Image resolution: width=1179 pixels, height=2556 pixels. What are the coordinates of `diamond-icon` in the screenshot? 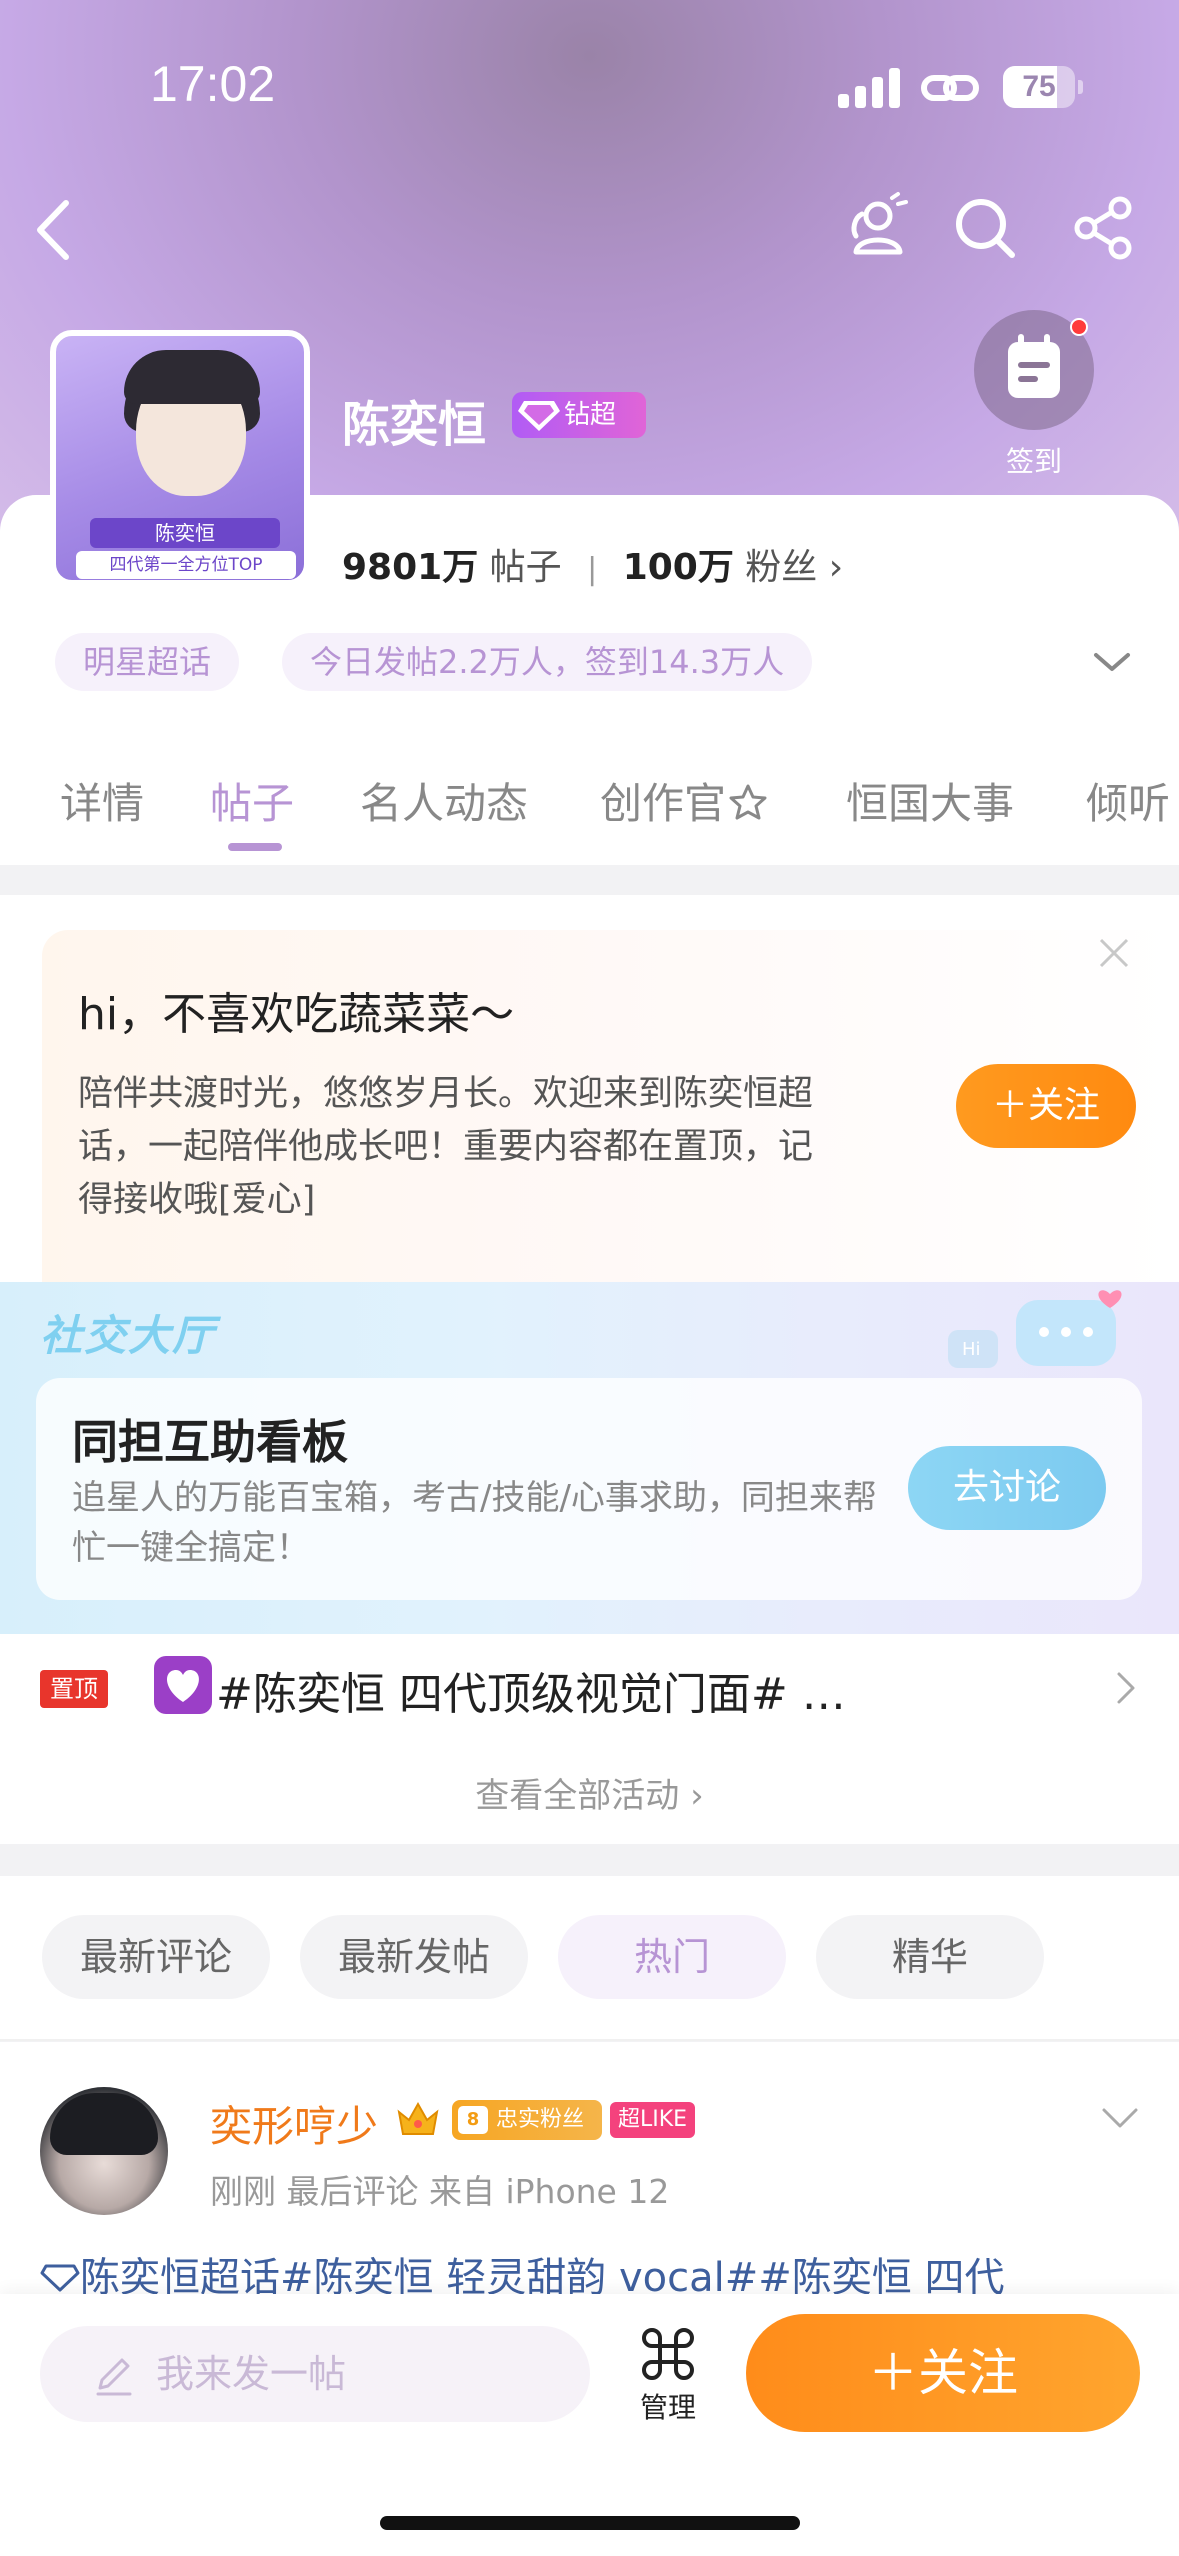 It's located at (539, 416).